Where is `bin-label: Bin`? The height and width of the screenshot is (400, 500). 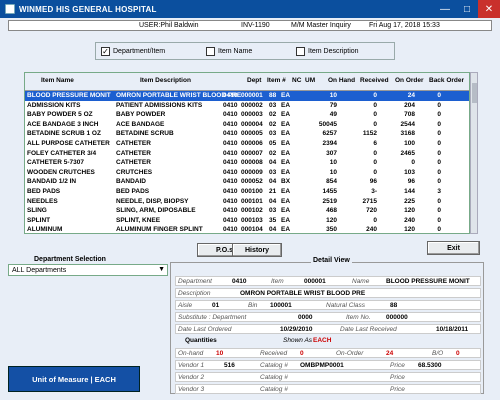 bin-label: Bin is located at coordinates (253, 305).